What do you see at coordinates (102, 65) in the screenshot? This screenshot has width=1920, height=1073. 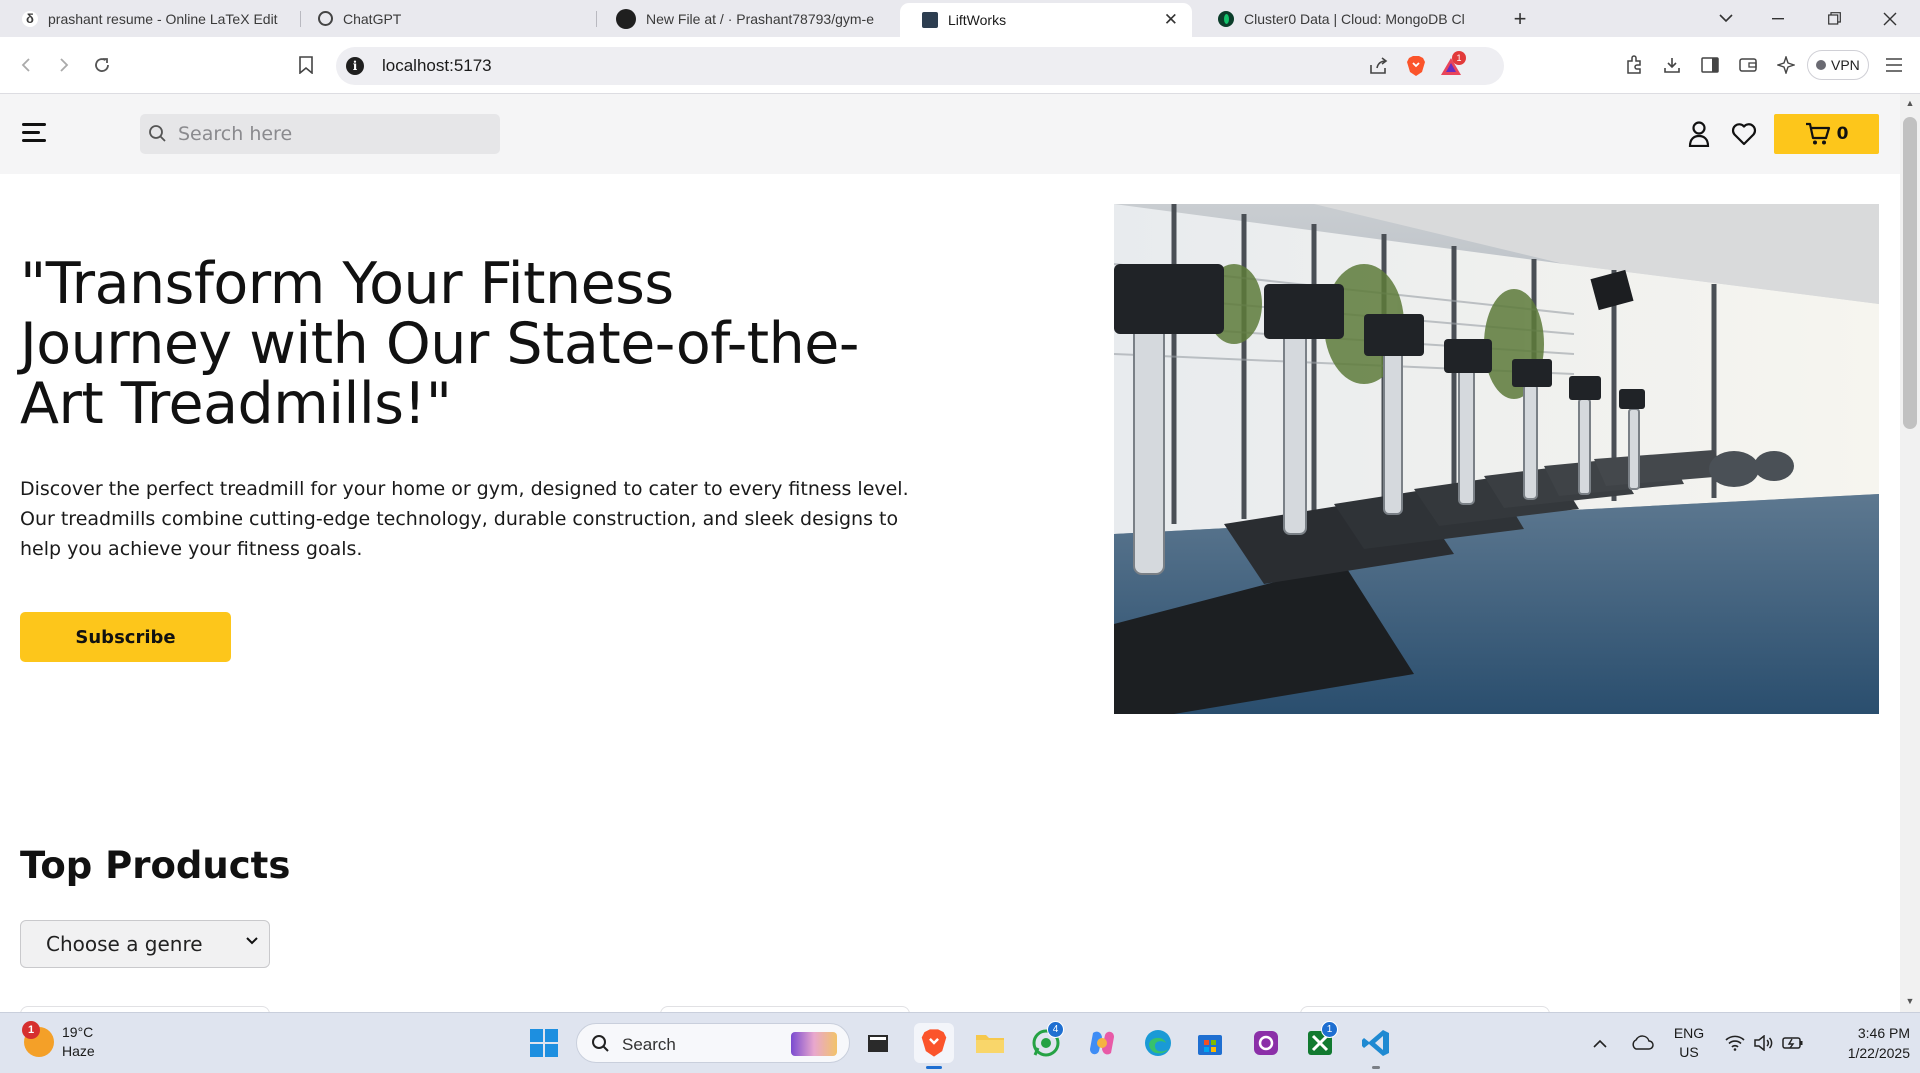 I see `reload-button` at bounding box center [102, 65].